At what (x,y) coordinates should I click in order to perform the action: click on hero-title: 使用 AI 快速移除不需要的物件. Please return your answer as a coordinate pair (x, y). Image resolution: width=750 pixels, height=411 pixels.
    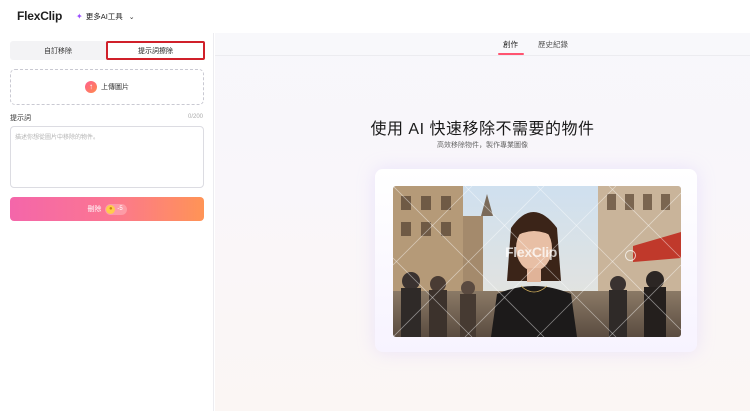
    Looking at the image, I should click on (482, 129).